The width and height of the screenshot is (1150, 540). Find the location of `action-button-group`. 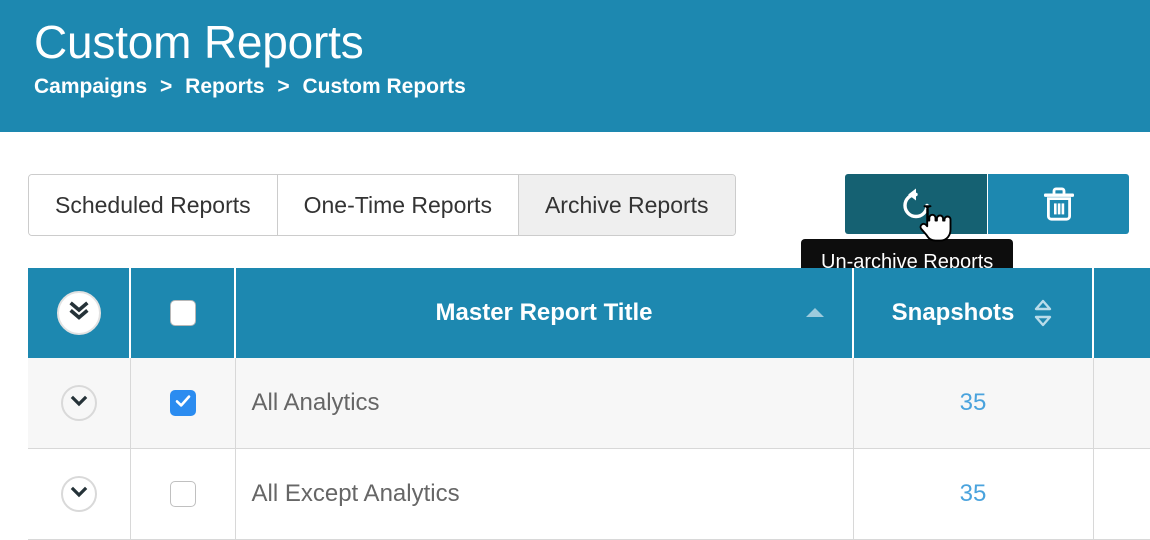

action-button-group is located at coordinates (987, 204).